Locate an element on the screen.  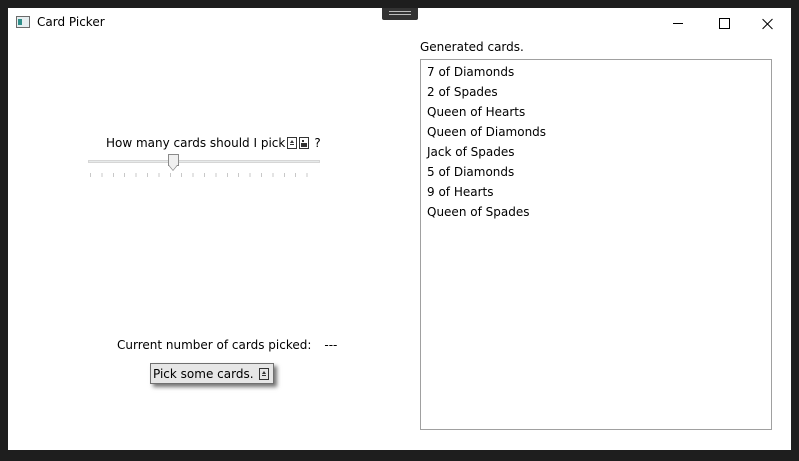
list-item: 2 of Spades is located at coordinates (599, 93).